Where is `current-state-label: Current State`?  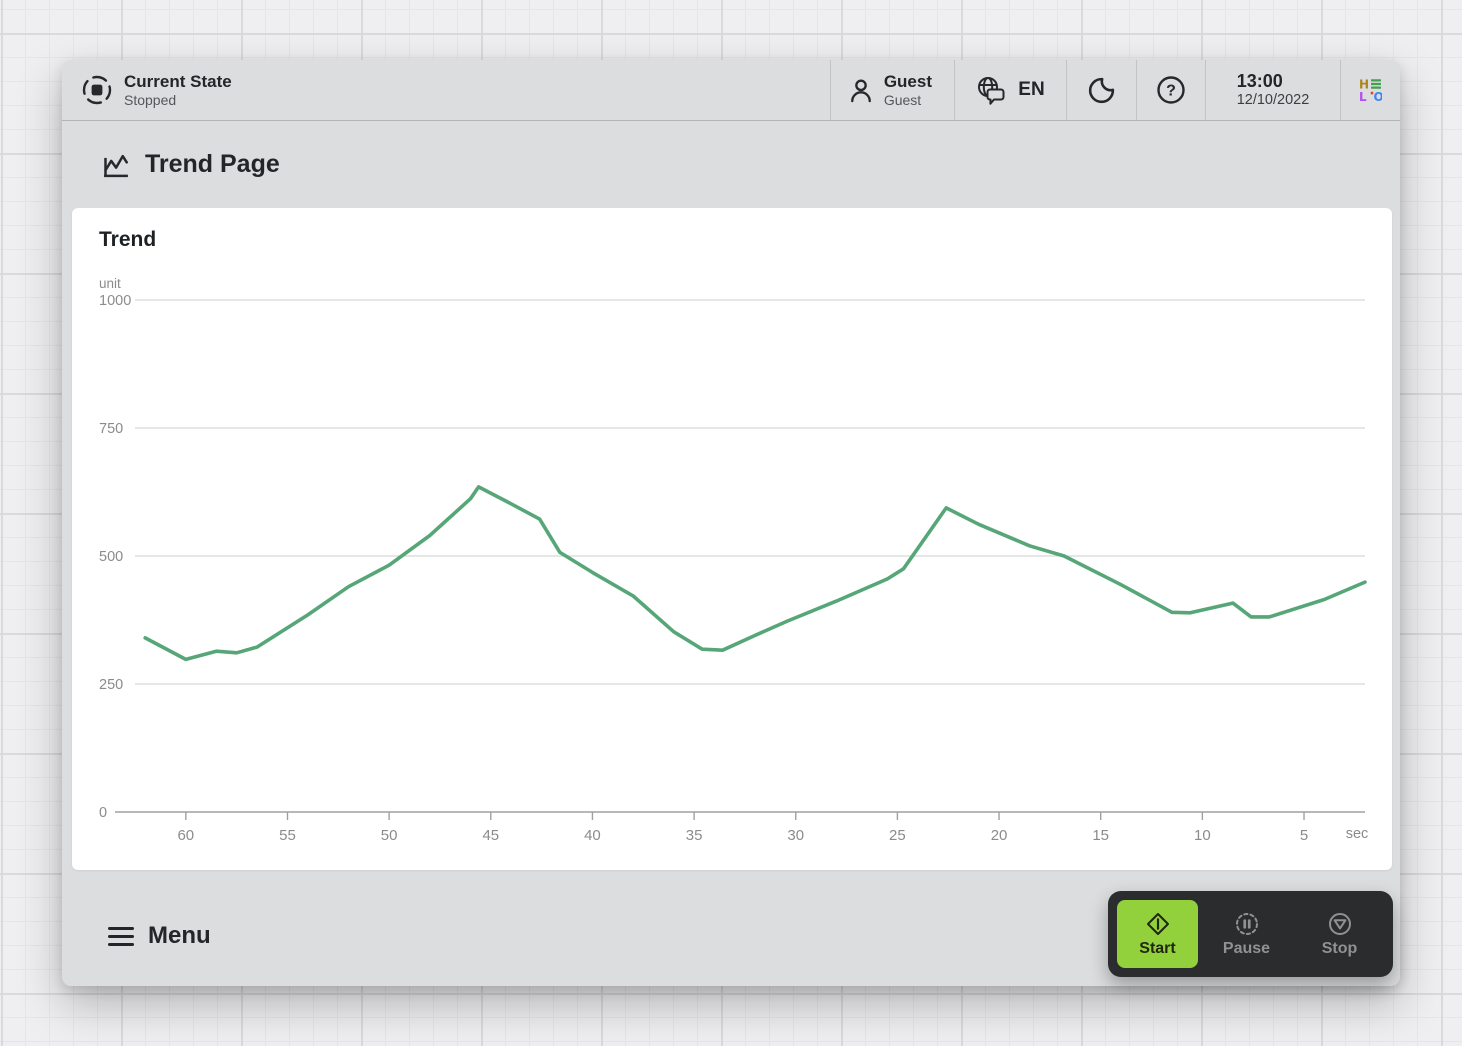
current-state-label: Current State is located at coordinates (178, 82).